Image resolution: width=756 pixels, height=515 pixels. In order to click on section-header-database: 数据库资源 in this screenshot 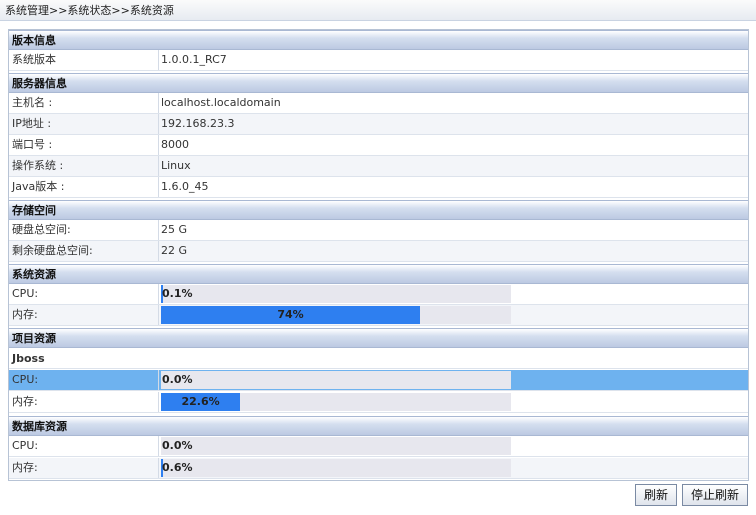, I will do `click(378, 426)`.